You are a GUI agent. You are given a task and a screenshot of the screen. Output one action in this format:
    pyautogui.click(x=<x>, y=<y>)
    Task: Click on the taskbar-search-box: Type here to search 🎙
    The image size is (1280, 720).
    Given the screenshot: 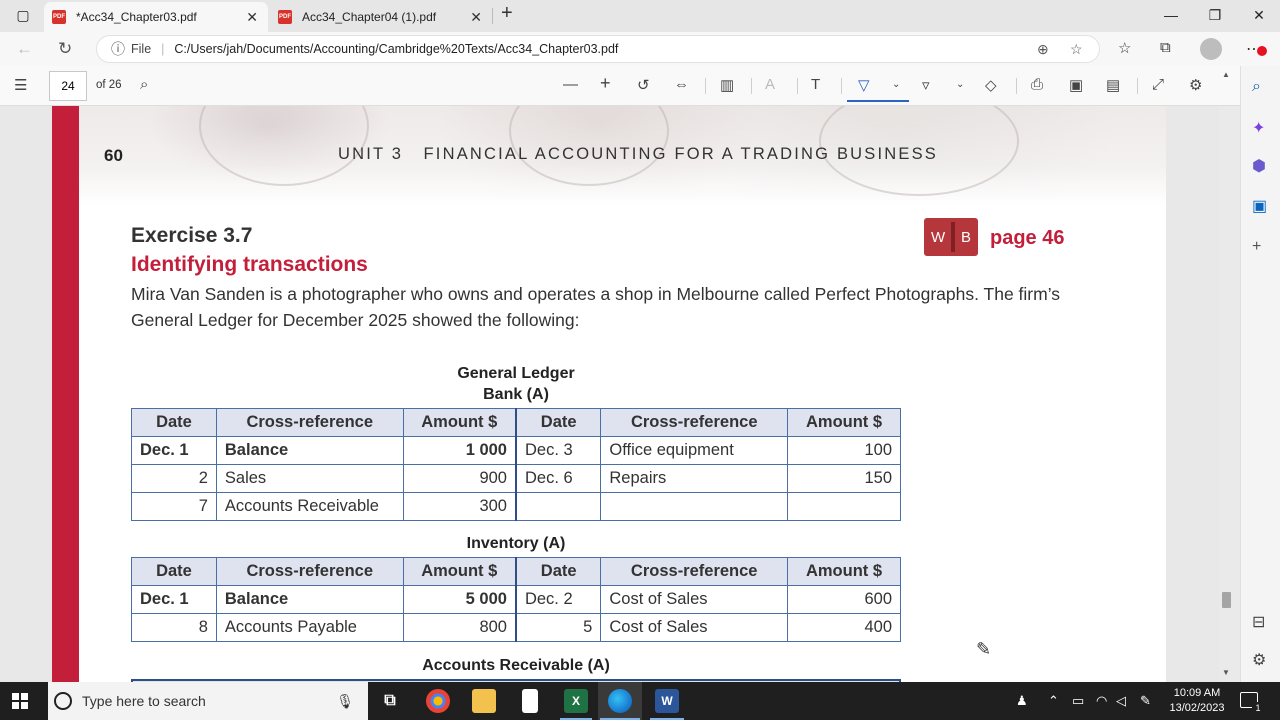 What is the action you would take?
    pyautogui.click(x=208, y=701)
    